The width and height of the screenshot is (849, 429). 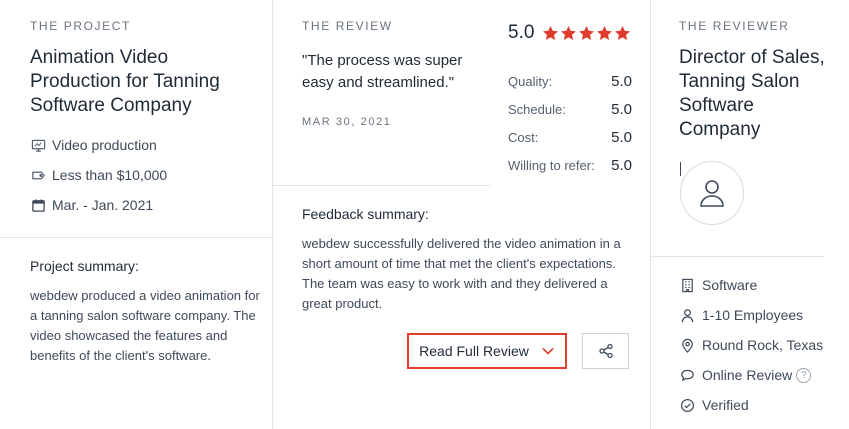 What do you see at coordinates (521, 32) in the screenshot?
I see `overall-rating-value: 5.0` at bounding box center [521, 32].